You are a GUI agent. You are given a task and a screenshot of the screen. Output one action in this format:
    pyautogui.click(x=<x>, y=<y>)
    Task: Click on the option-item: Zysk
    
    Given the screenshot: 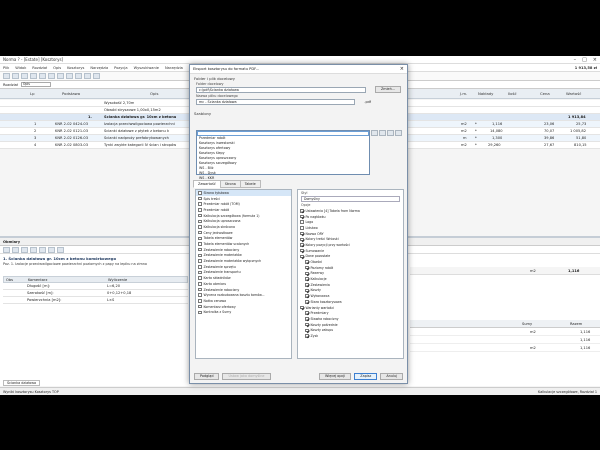 What is the action you would take?
    pyautogui.click(x=350, y=336)
    